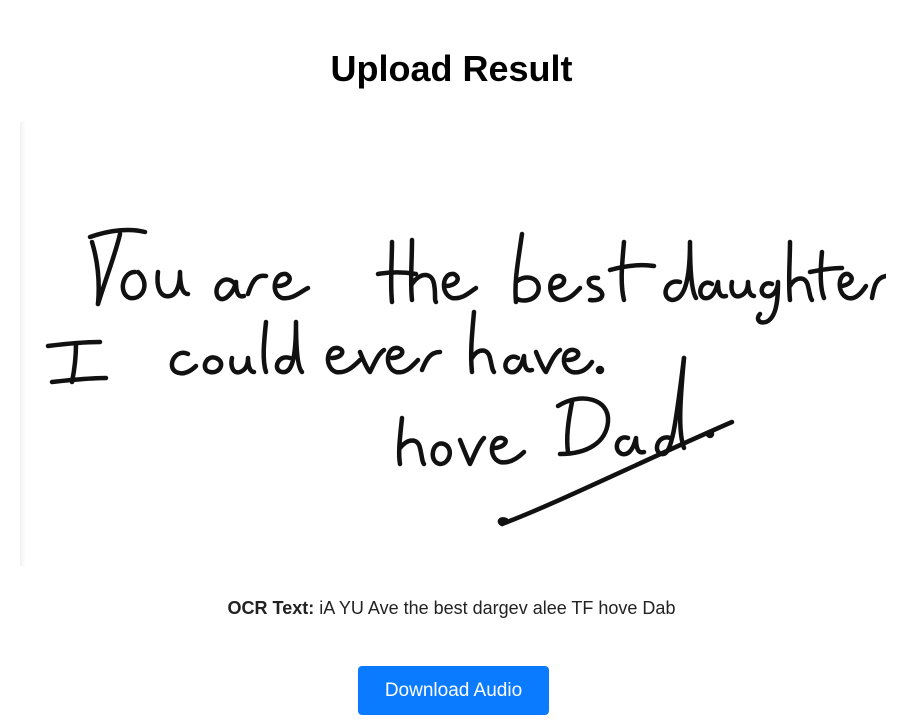 The height and width of the screenshot is (727, 903). I want to click on page-title: Upload Result, so click(451, 68).